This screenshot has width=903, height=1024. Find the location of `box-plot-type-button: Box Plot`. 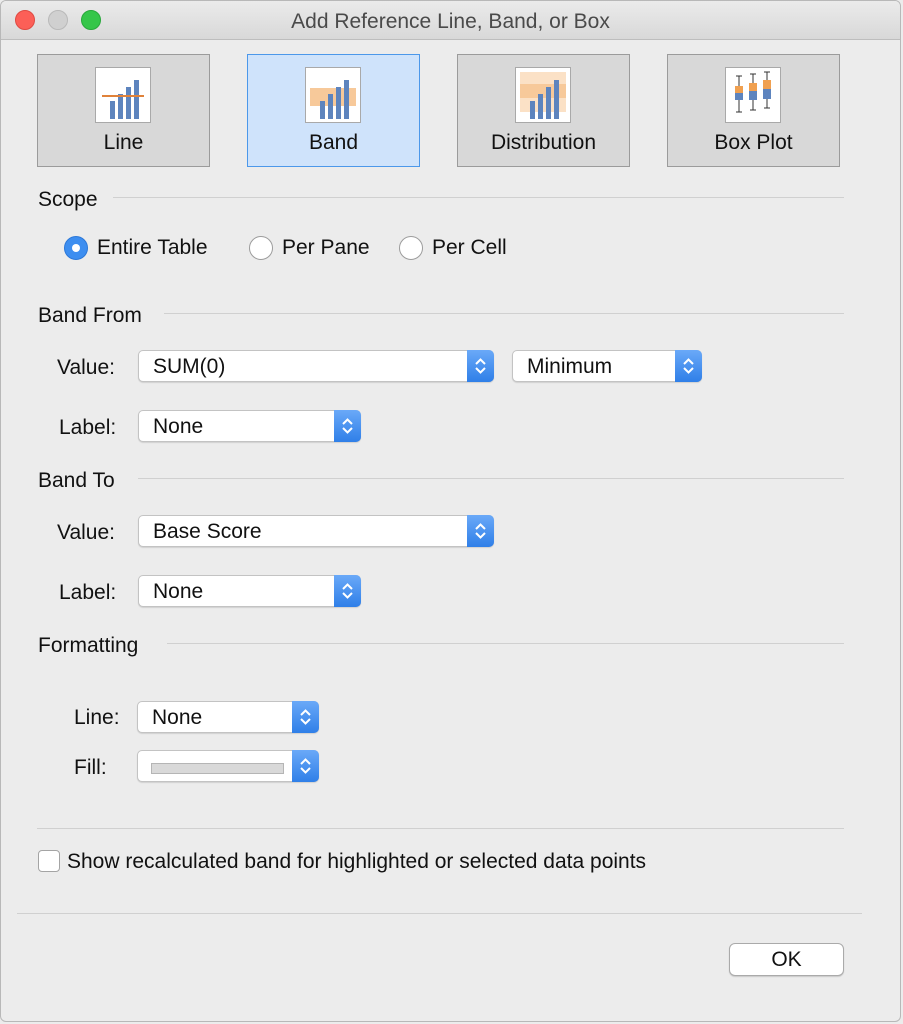

box-plot-type-button: Box Plot is located at coordinates (753, 110).